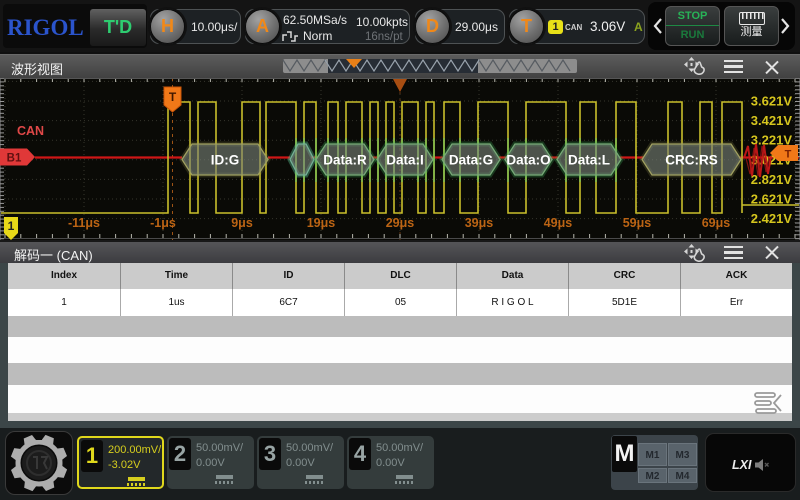 The image size is (800, 500). What do you see at coordinates (400, 223) in the screenshot?
I see `svg-text: 29μs` at bounding box center [400, 223].